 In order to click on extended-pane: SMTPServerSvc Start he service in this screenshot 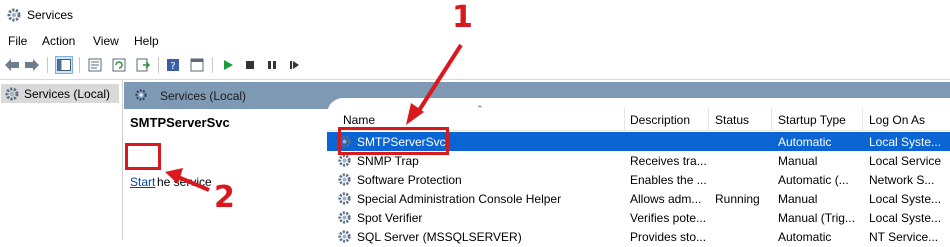, I will do `click(226, 174)`.